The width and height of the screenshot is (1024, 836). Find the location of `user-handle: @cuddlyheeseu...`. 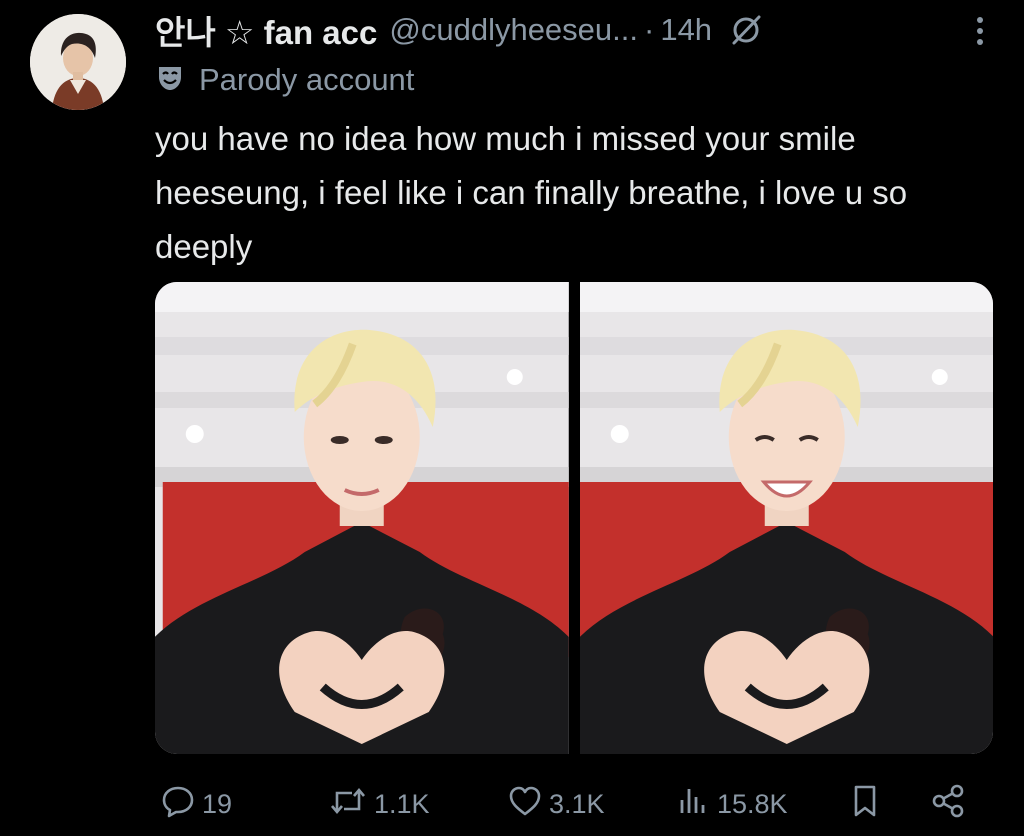

user-handle: @cuddlyheeseu... is located at coordinates (513, 30).